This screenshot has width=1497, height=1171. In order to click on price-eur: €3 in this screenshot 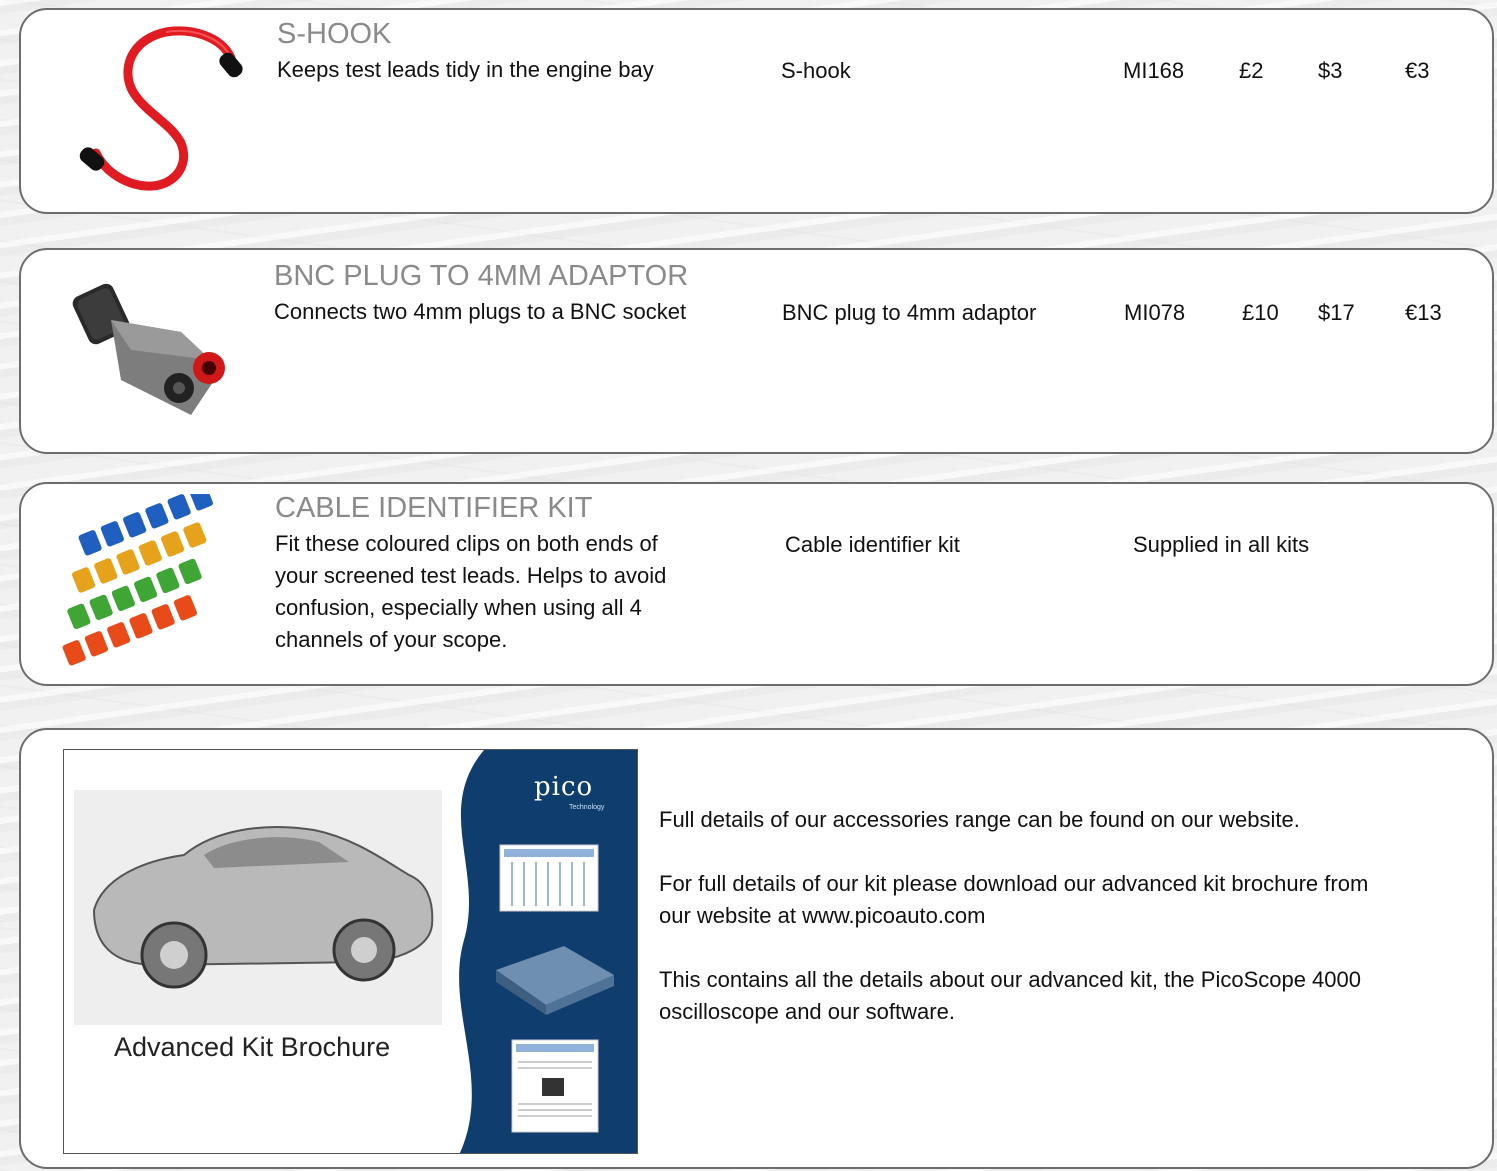, I will do `click(1417, 70)`.